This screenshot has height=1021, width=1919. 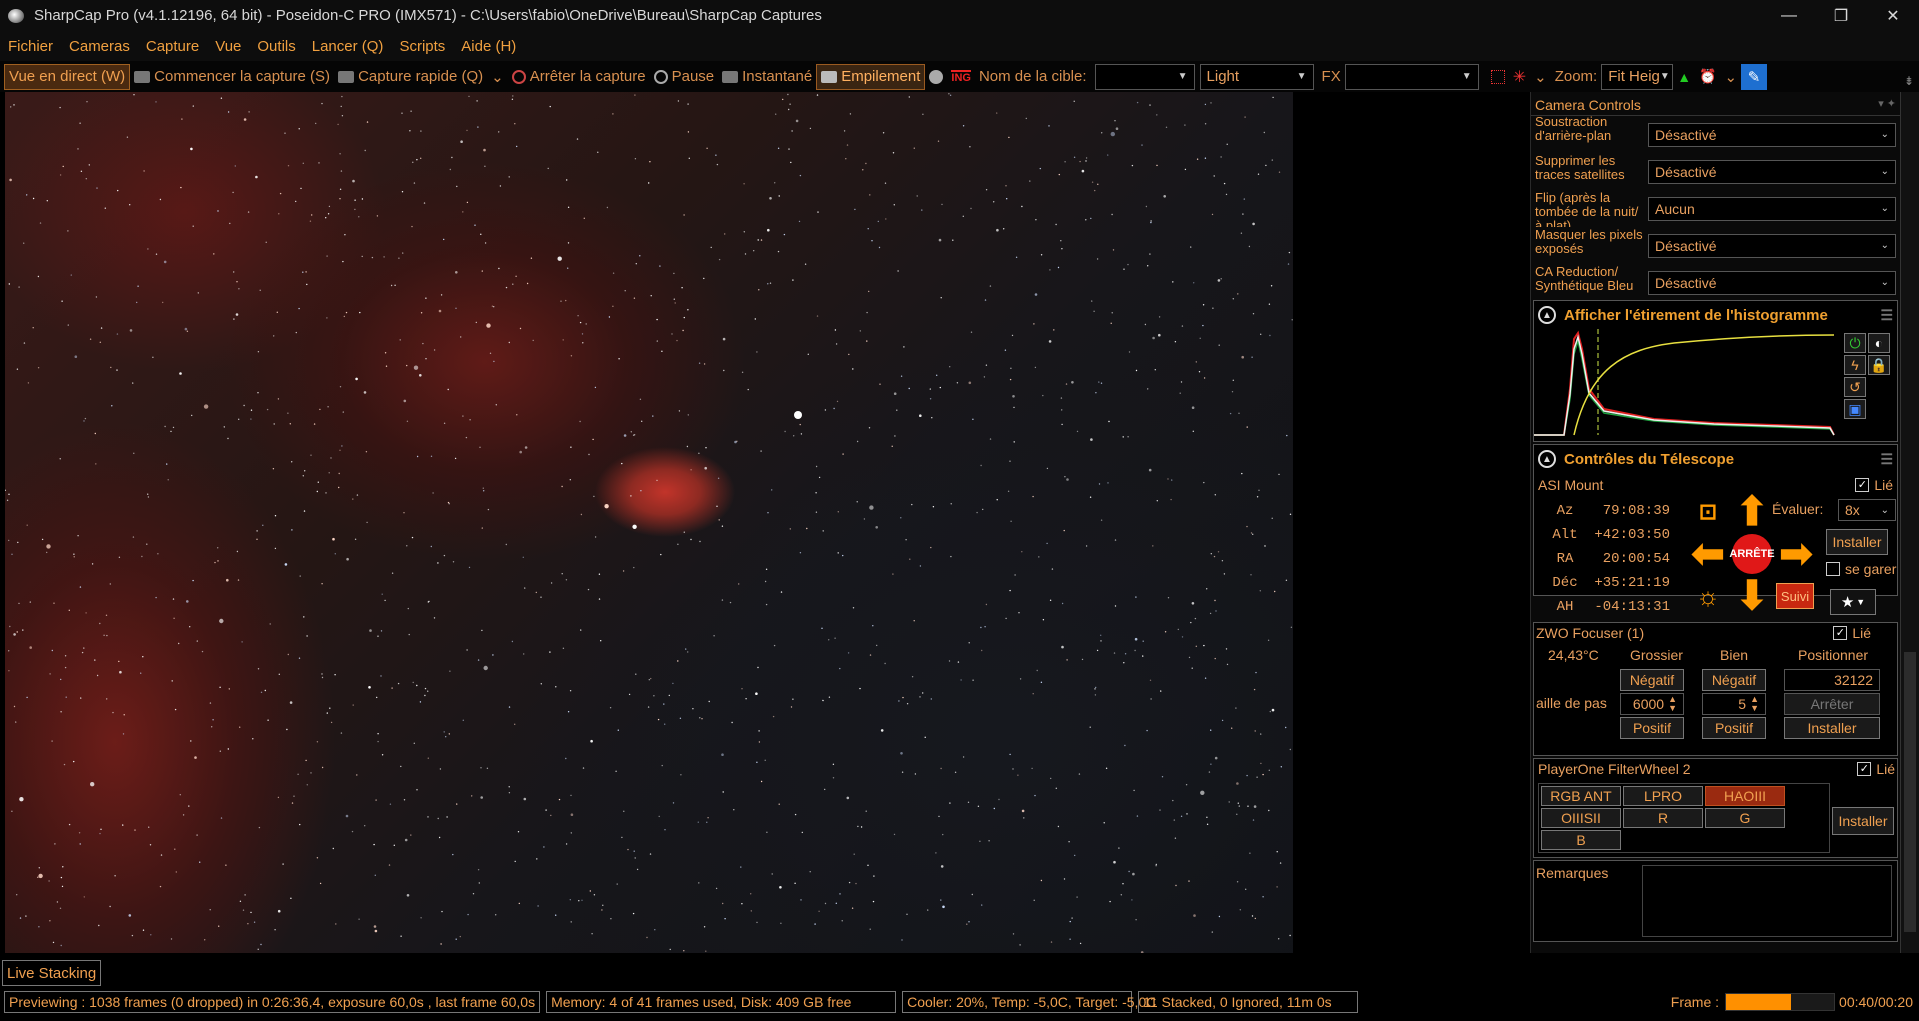 I want to click on chevron-down-icon: ⌄, so click(x=1731, y=77).